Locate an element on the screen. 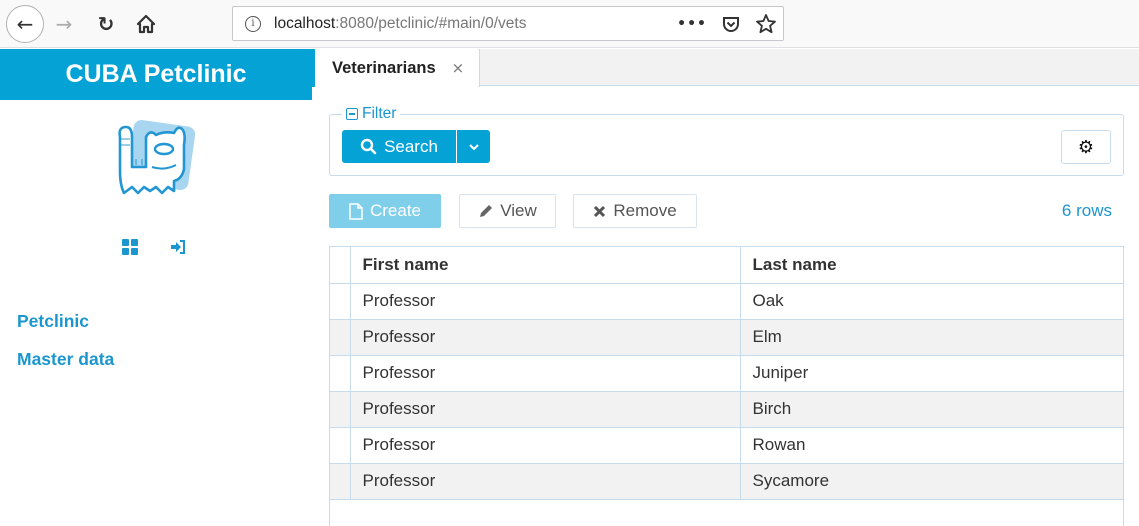  url-host: localhost is located at coordinates (305, 23).